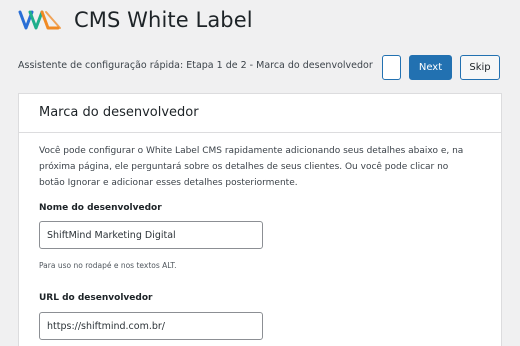  What do you see at coordinates (151, 235) in the screenshot?
I see `developer-name-input` at bounding box center [151, 235].